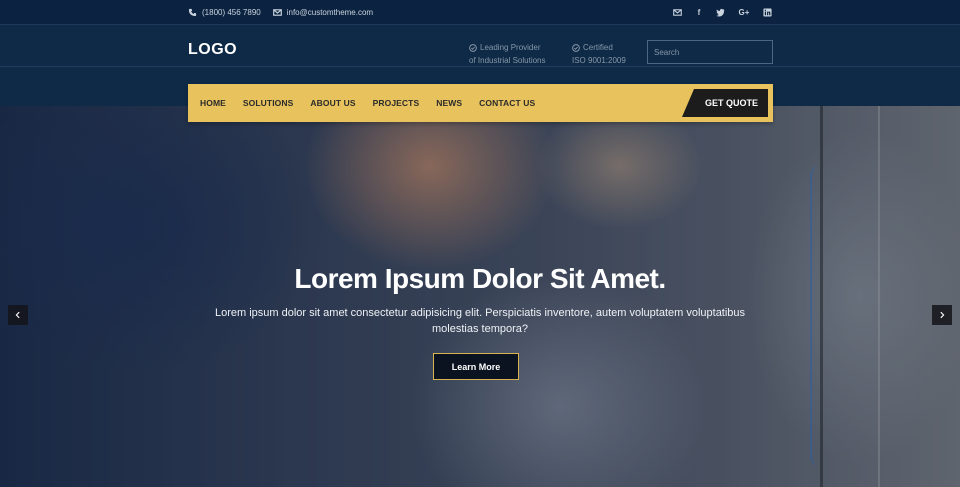 The height and width of the screenshot is (487, 960). Describe the element at coordinates (213, 103) in the screenshot. I see `nav-item-home: HOME` at that location.